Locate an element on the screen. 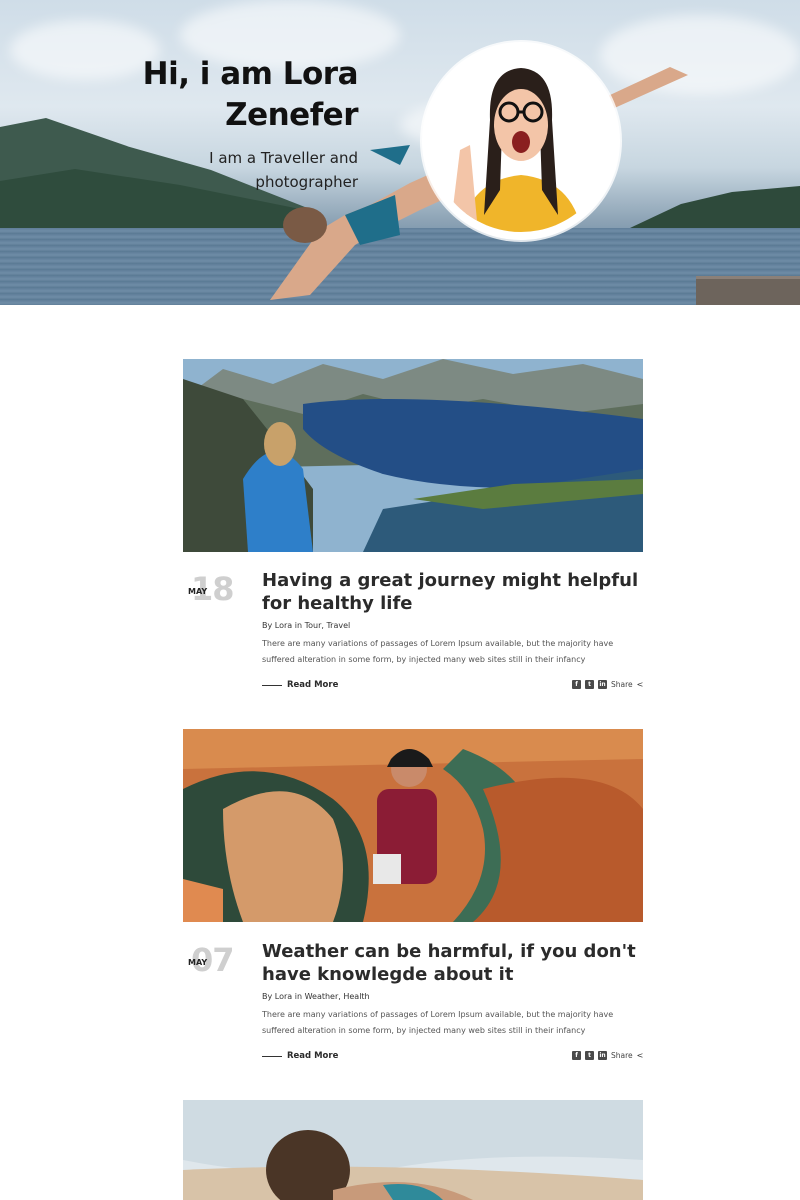 This screenshot has width=800, height=1200. post-meta: By Lora in Weather, Health is located at coordinates (316, 996).